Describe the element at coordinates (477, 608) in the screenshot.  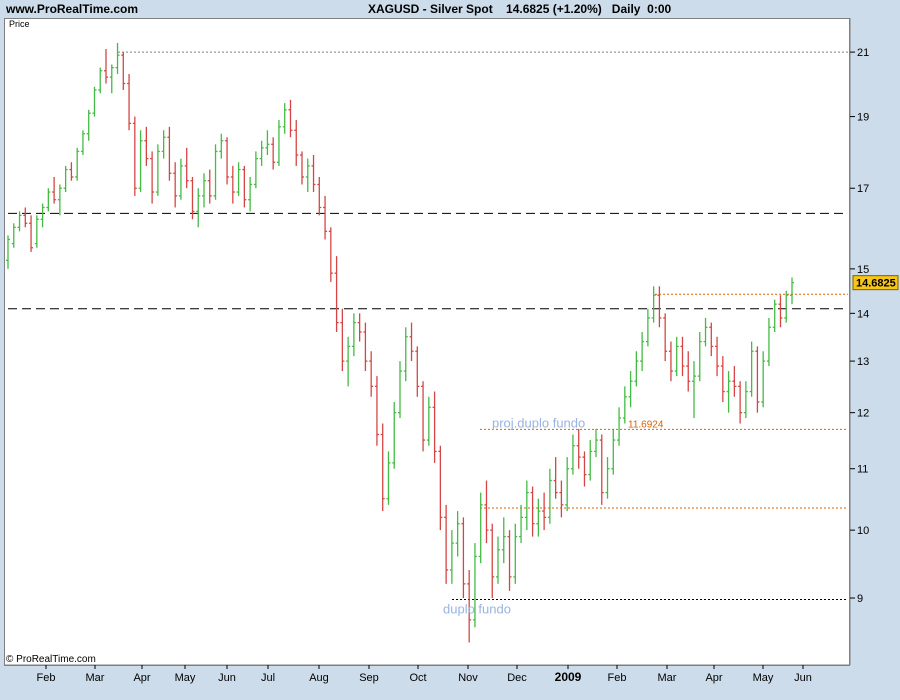
I see `double-bottom-annotation: duplo fundo` at that location.